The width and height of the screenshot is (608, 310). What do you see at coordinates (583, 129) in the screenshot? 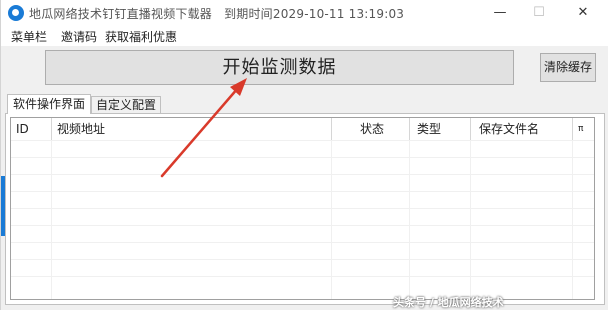
I see `column-header-more: π` at bounding box center [583, 129].